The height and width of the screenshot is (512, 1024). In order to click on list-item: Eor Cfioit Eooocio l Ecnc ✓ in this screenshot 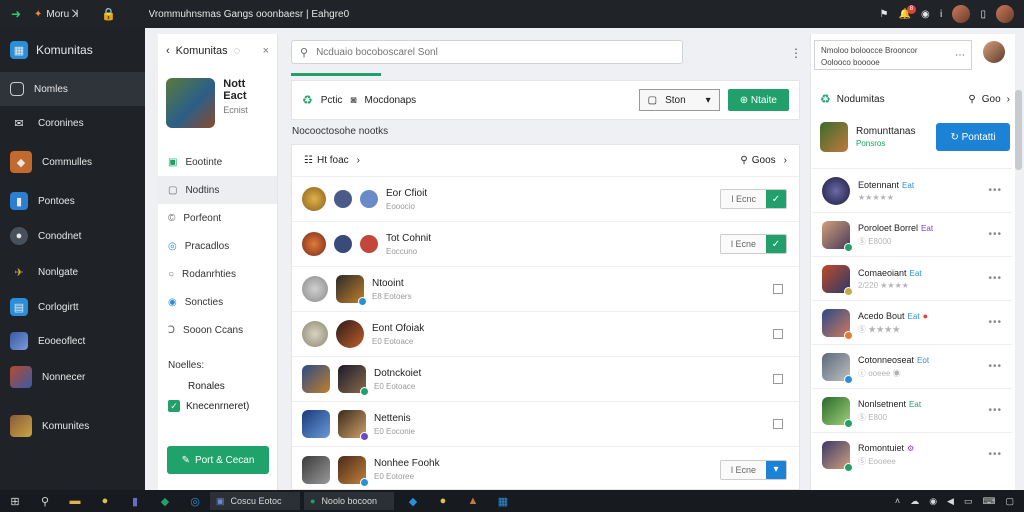, I will do `click(545, 199)`.